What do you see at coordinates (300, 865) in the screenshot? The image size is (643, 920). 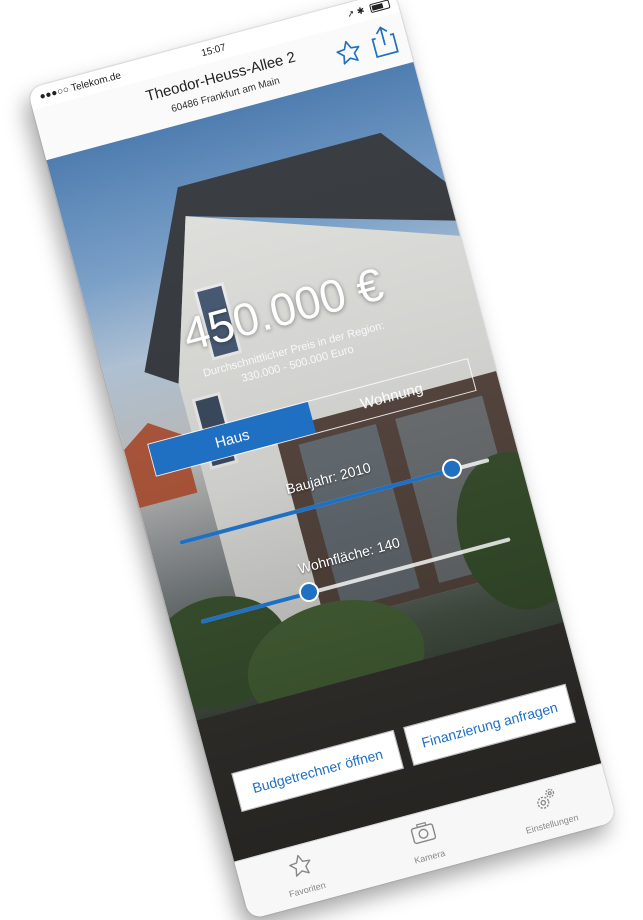 I see `star-icon` at bounding box center [300, 865].